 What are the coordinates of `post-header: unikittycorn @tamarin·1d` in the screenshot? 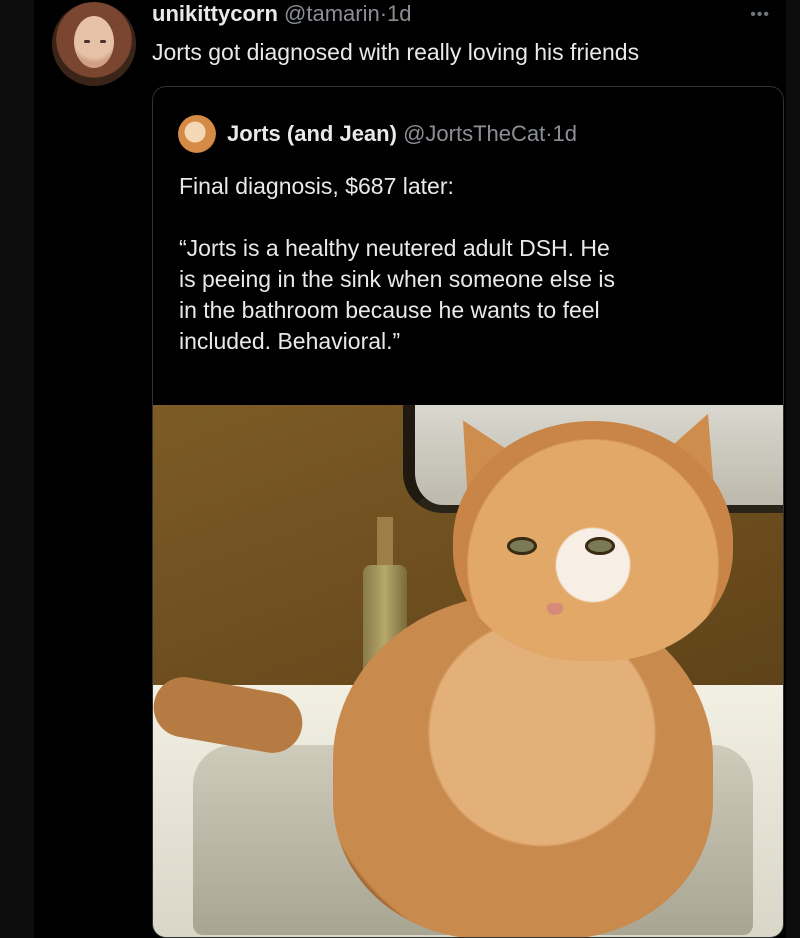 It's located at (282, 14).